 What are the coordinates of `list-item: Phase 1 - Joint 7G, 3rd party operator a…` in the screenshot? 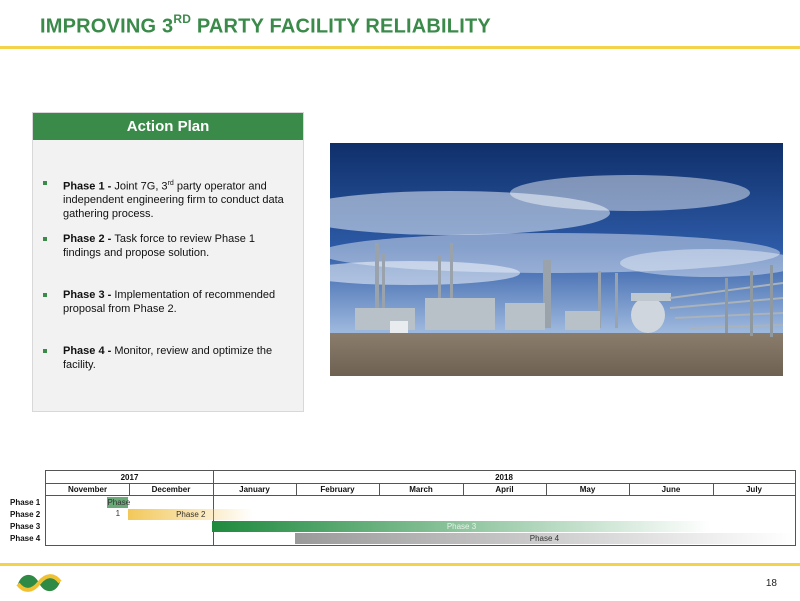 It's located at (168, 205).